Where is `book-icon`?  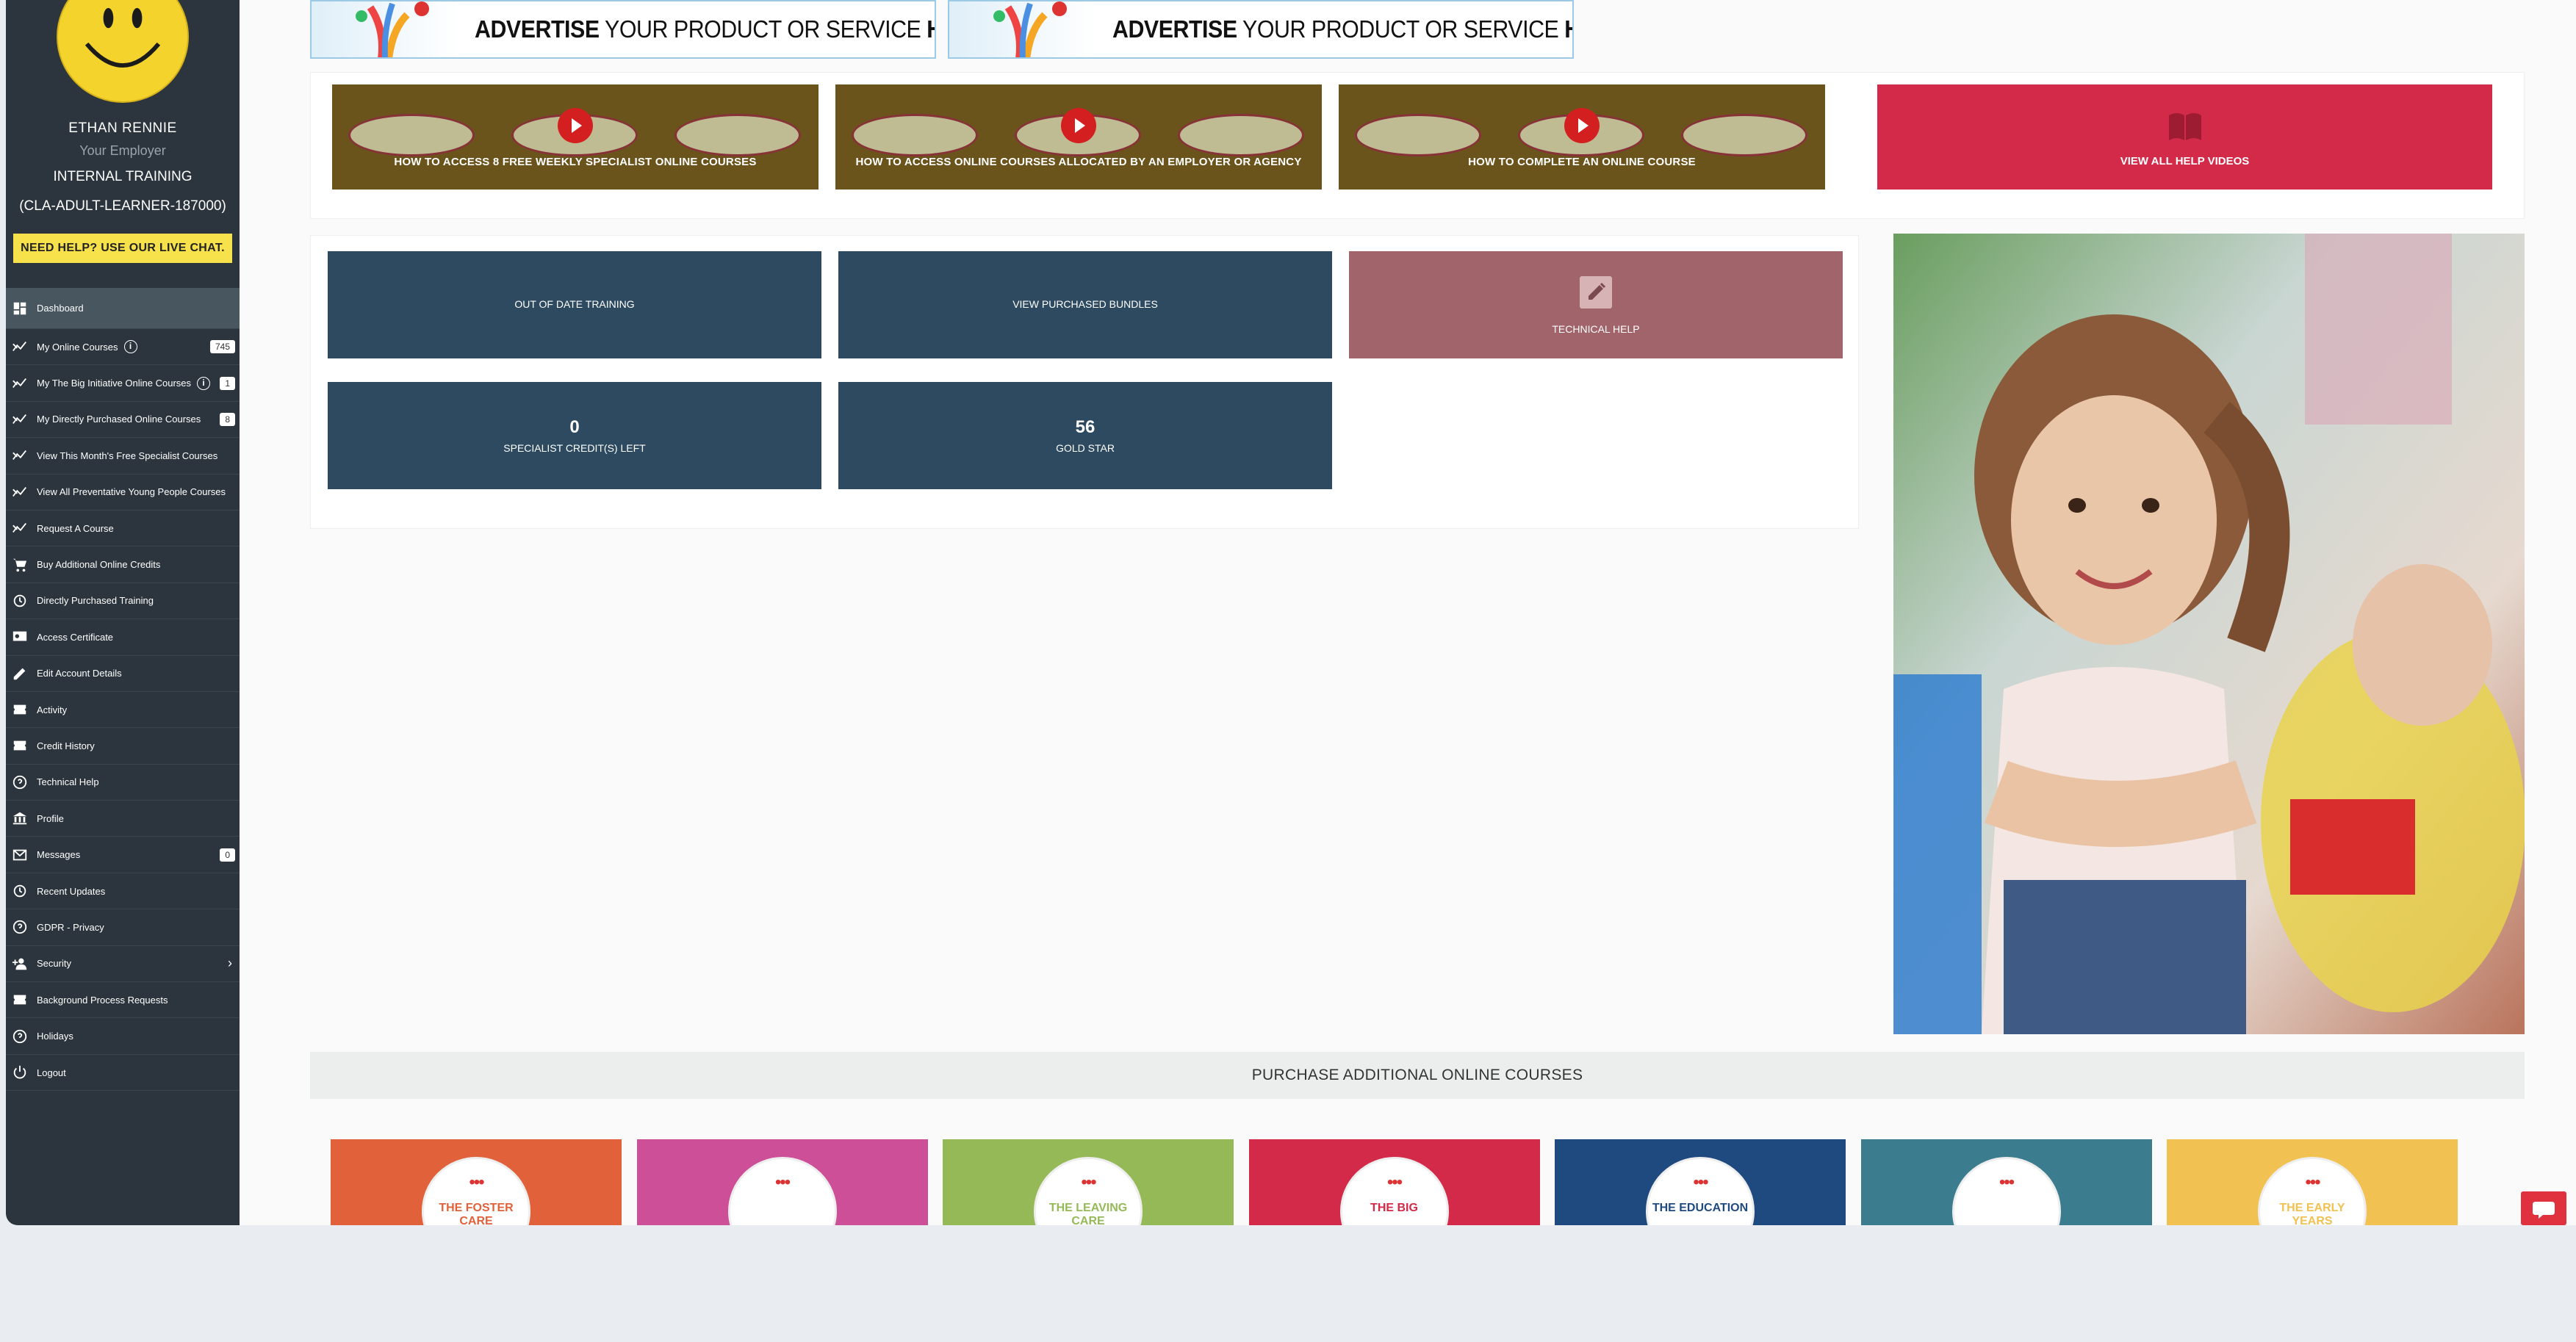
book-icon is located at coordinates (2184, 127).